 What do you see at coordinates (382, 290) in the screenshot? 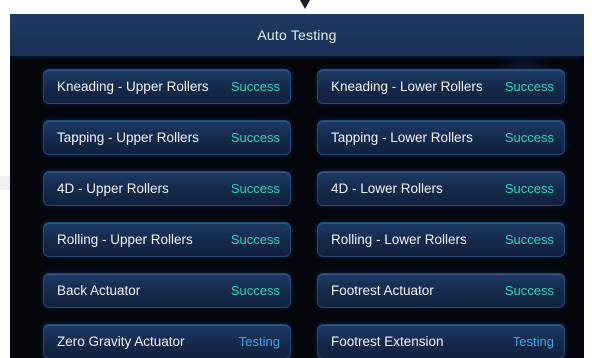
I see `test-label: Footrest Actuator` at bounding box center [382, 290].